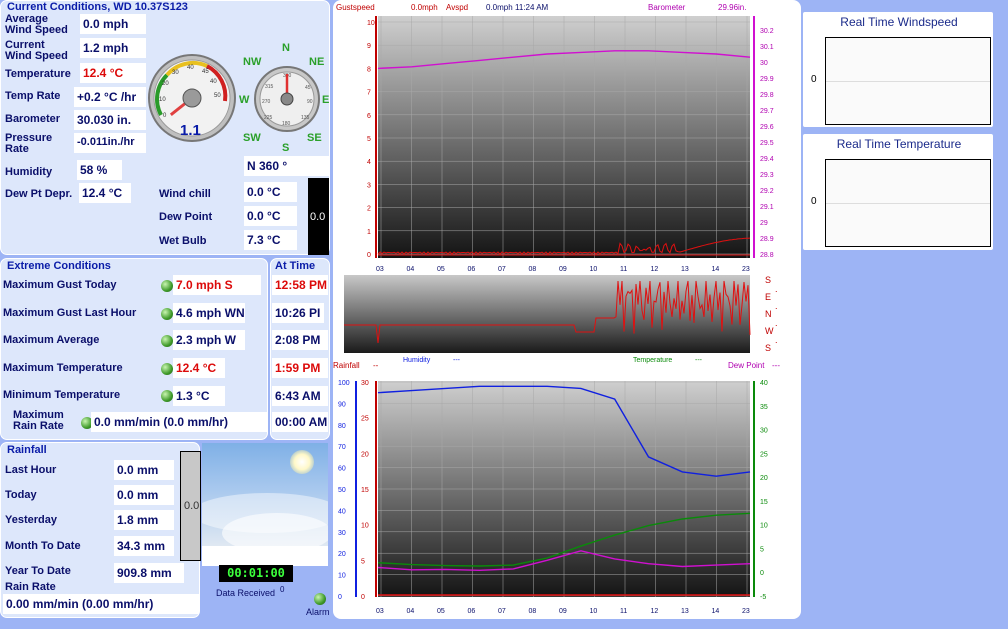 This screenshot has height=629, width=1008. Describe the element at coordinates (97, 7) in the screenshot. I see `current-conditions-title: Current Conditions, WD 10.37S123` at that location.